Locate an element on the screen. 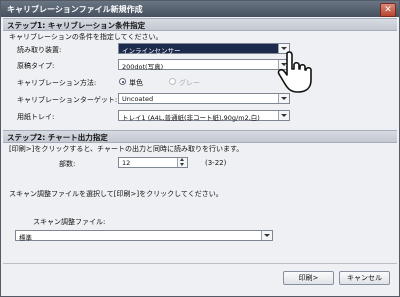  method-radio-gray is located at coordinates (172, 81).